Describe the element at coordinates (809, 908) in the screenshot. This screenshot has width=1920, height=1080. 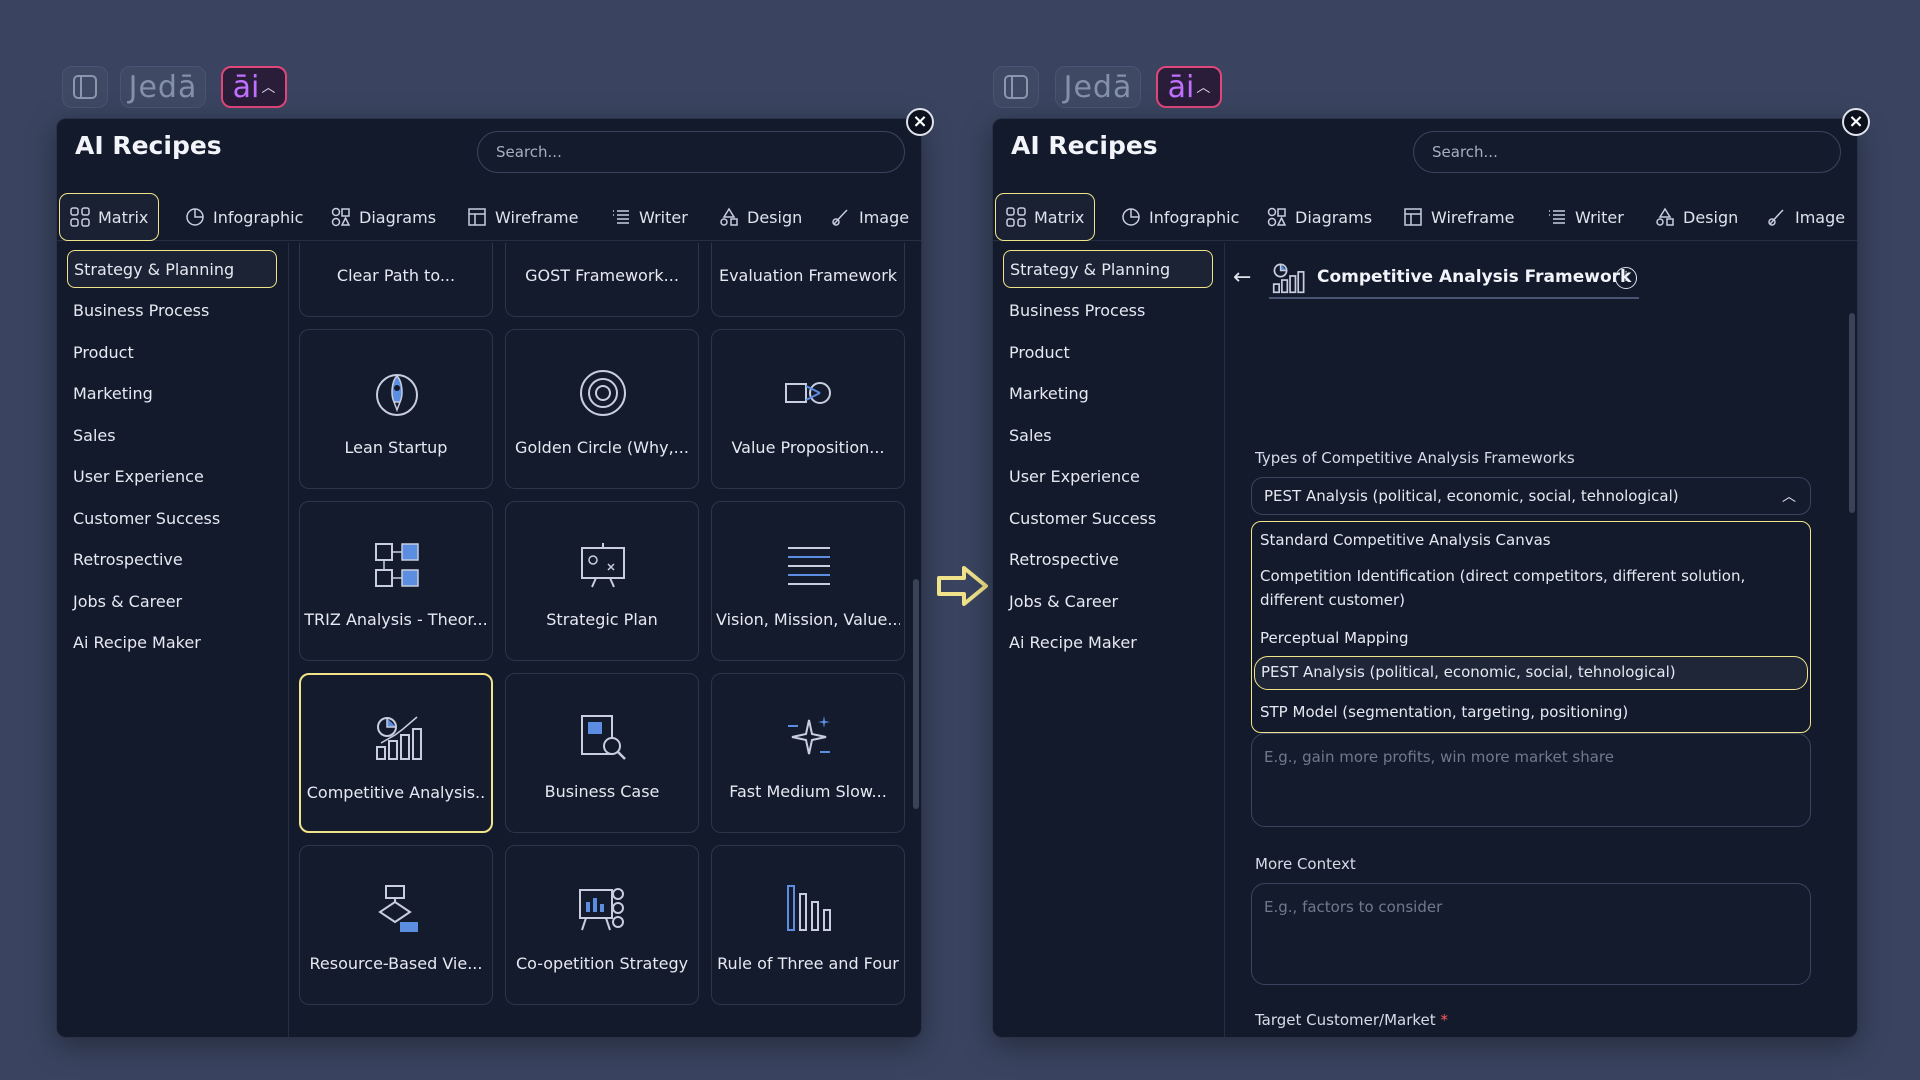
I see `bar-columns-icon` at that location.